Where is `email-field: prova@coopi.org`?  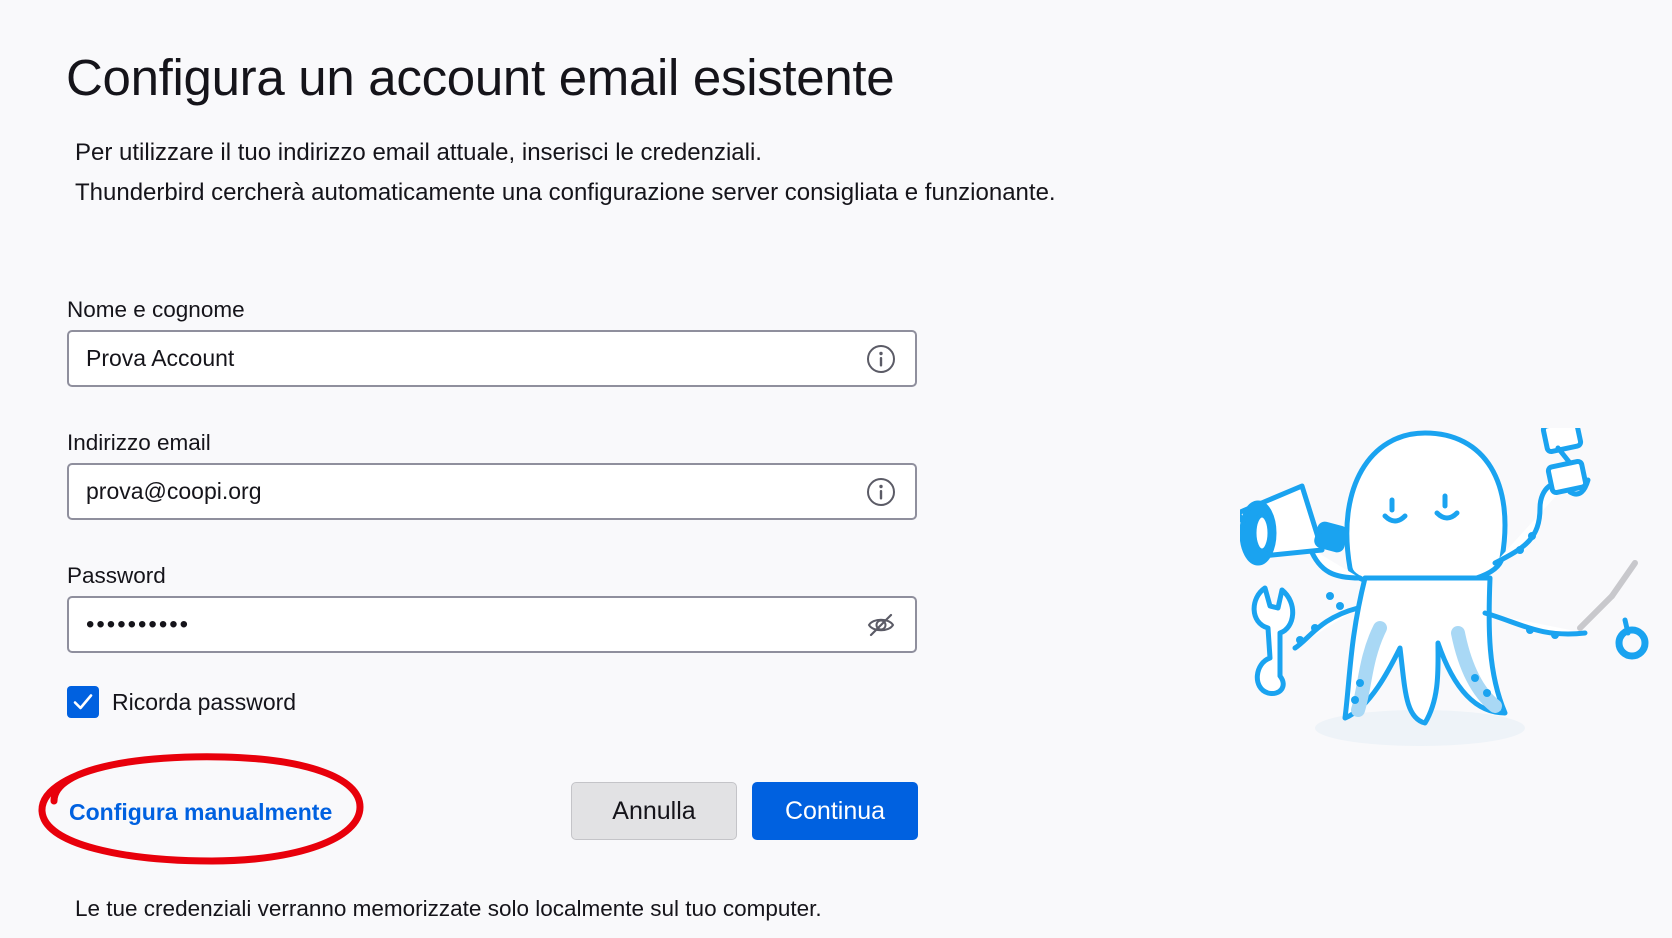 email-field: prova@coopi.org is located at coordinates (492, 491).